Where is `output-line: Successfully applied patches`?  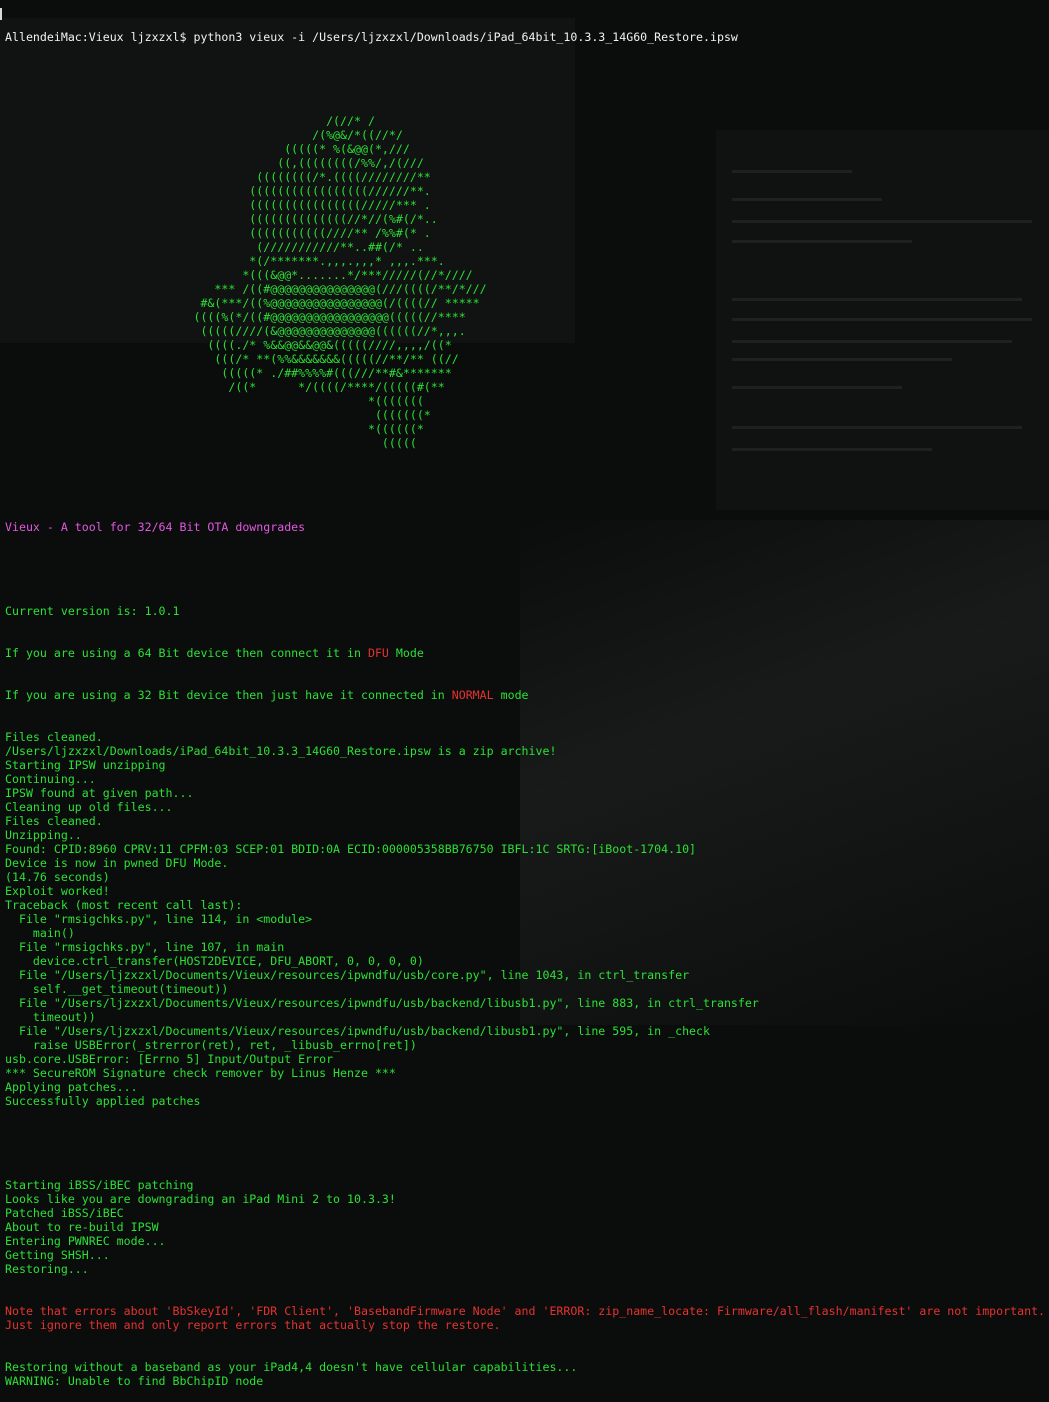 output-line: Successfully applied patches is located at coordinates (103, 1101).